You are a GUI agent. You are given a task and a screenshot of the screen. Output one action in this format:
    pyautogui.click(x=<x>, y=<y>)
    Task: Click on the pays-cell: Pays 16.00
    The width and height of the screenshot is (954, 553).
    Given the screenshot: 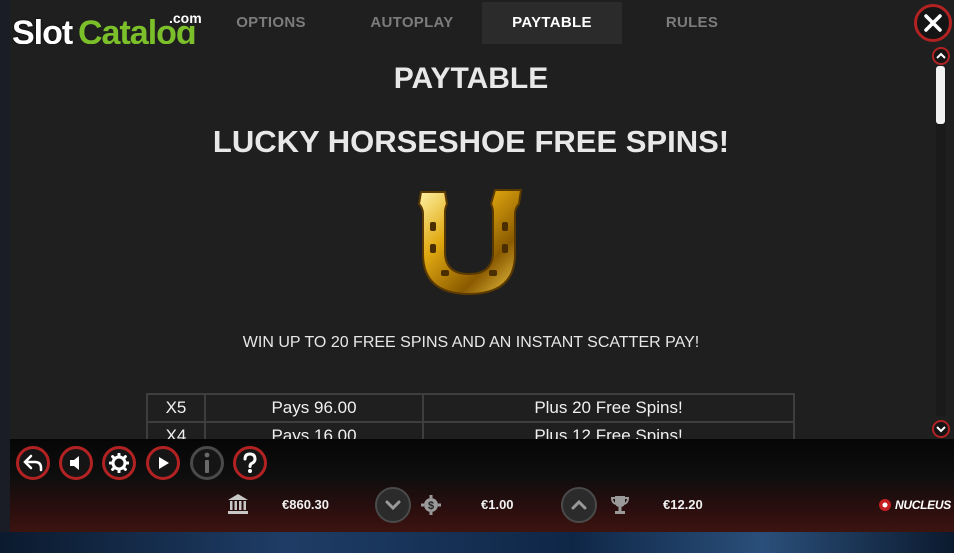 What is the action you would take?
    pyautogui.click(x=314, y=430)
    